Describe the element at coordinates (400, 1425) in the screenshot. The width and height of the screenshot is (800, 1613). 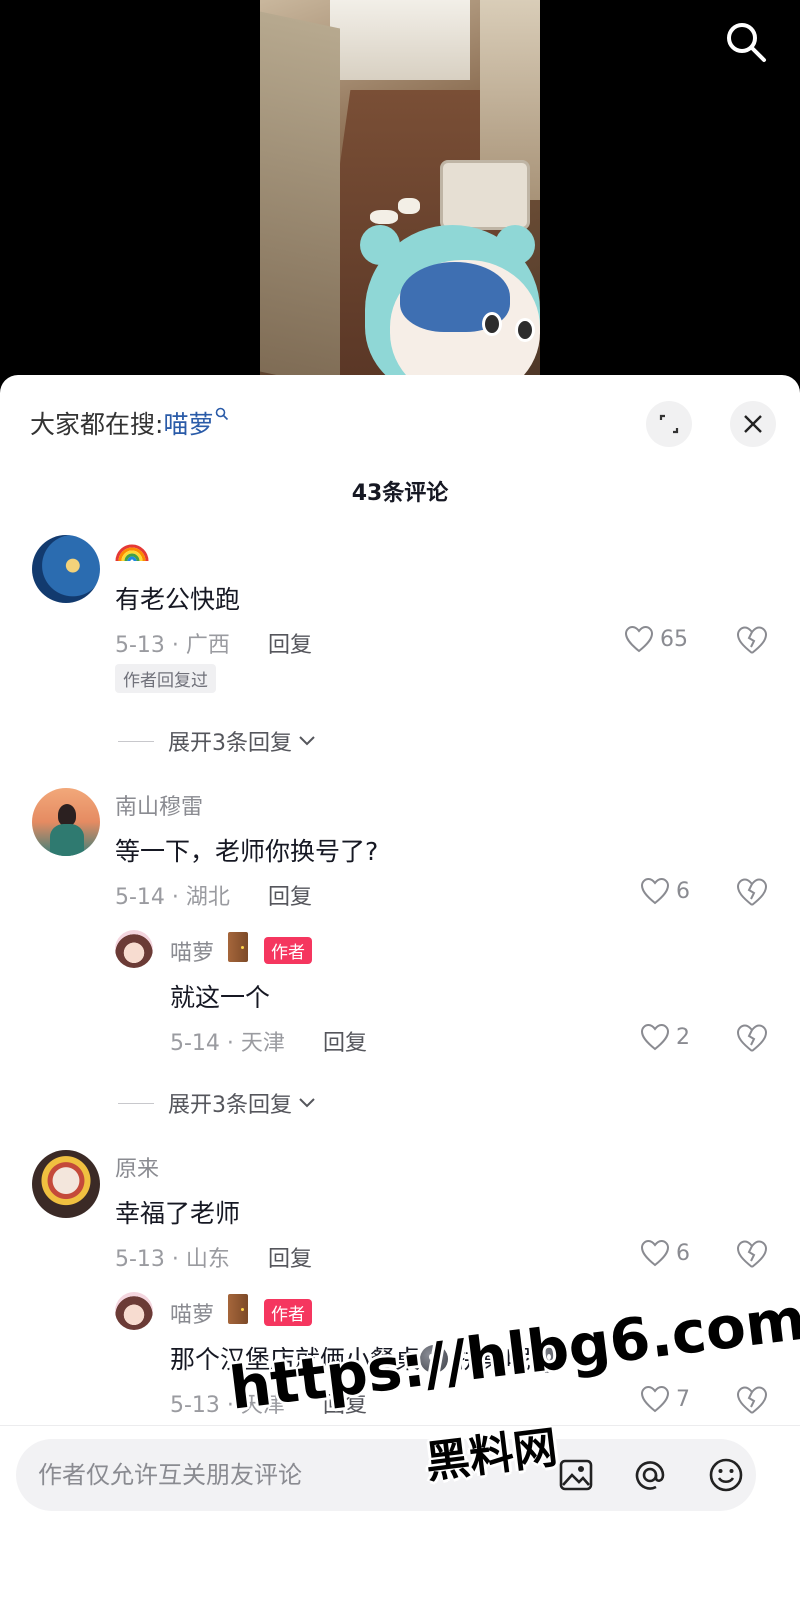
I see `divider` at that location.